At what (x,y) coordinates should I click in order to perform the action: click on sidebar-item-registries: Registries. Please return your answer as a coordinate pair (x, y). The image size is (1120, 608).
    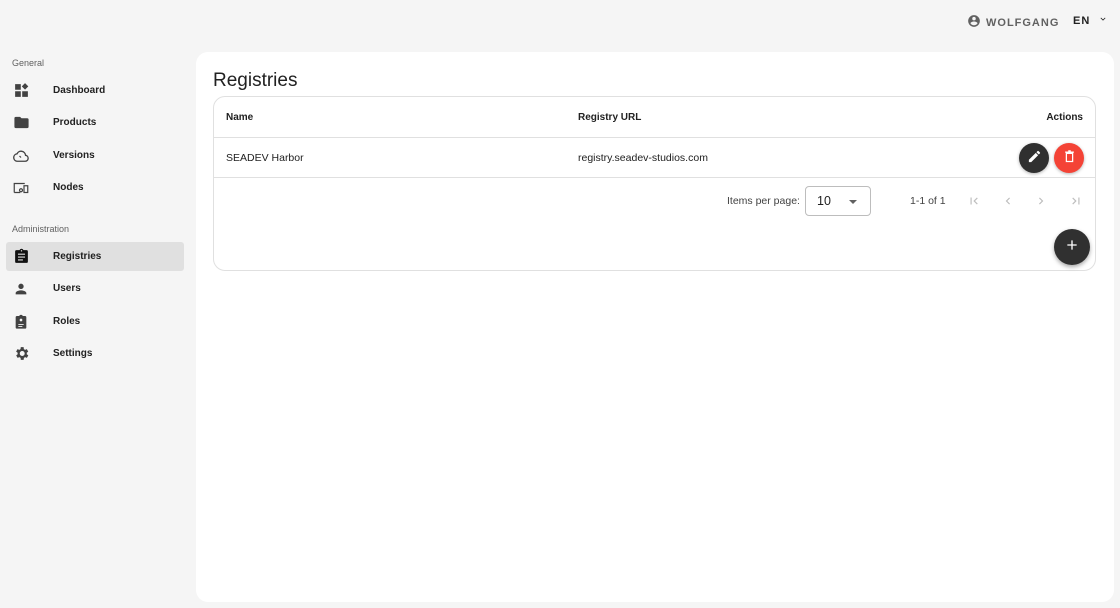
    Looking at the image, I should click on (95, 256).